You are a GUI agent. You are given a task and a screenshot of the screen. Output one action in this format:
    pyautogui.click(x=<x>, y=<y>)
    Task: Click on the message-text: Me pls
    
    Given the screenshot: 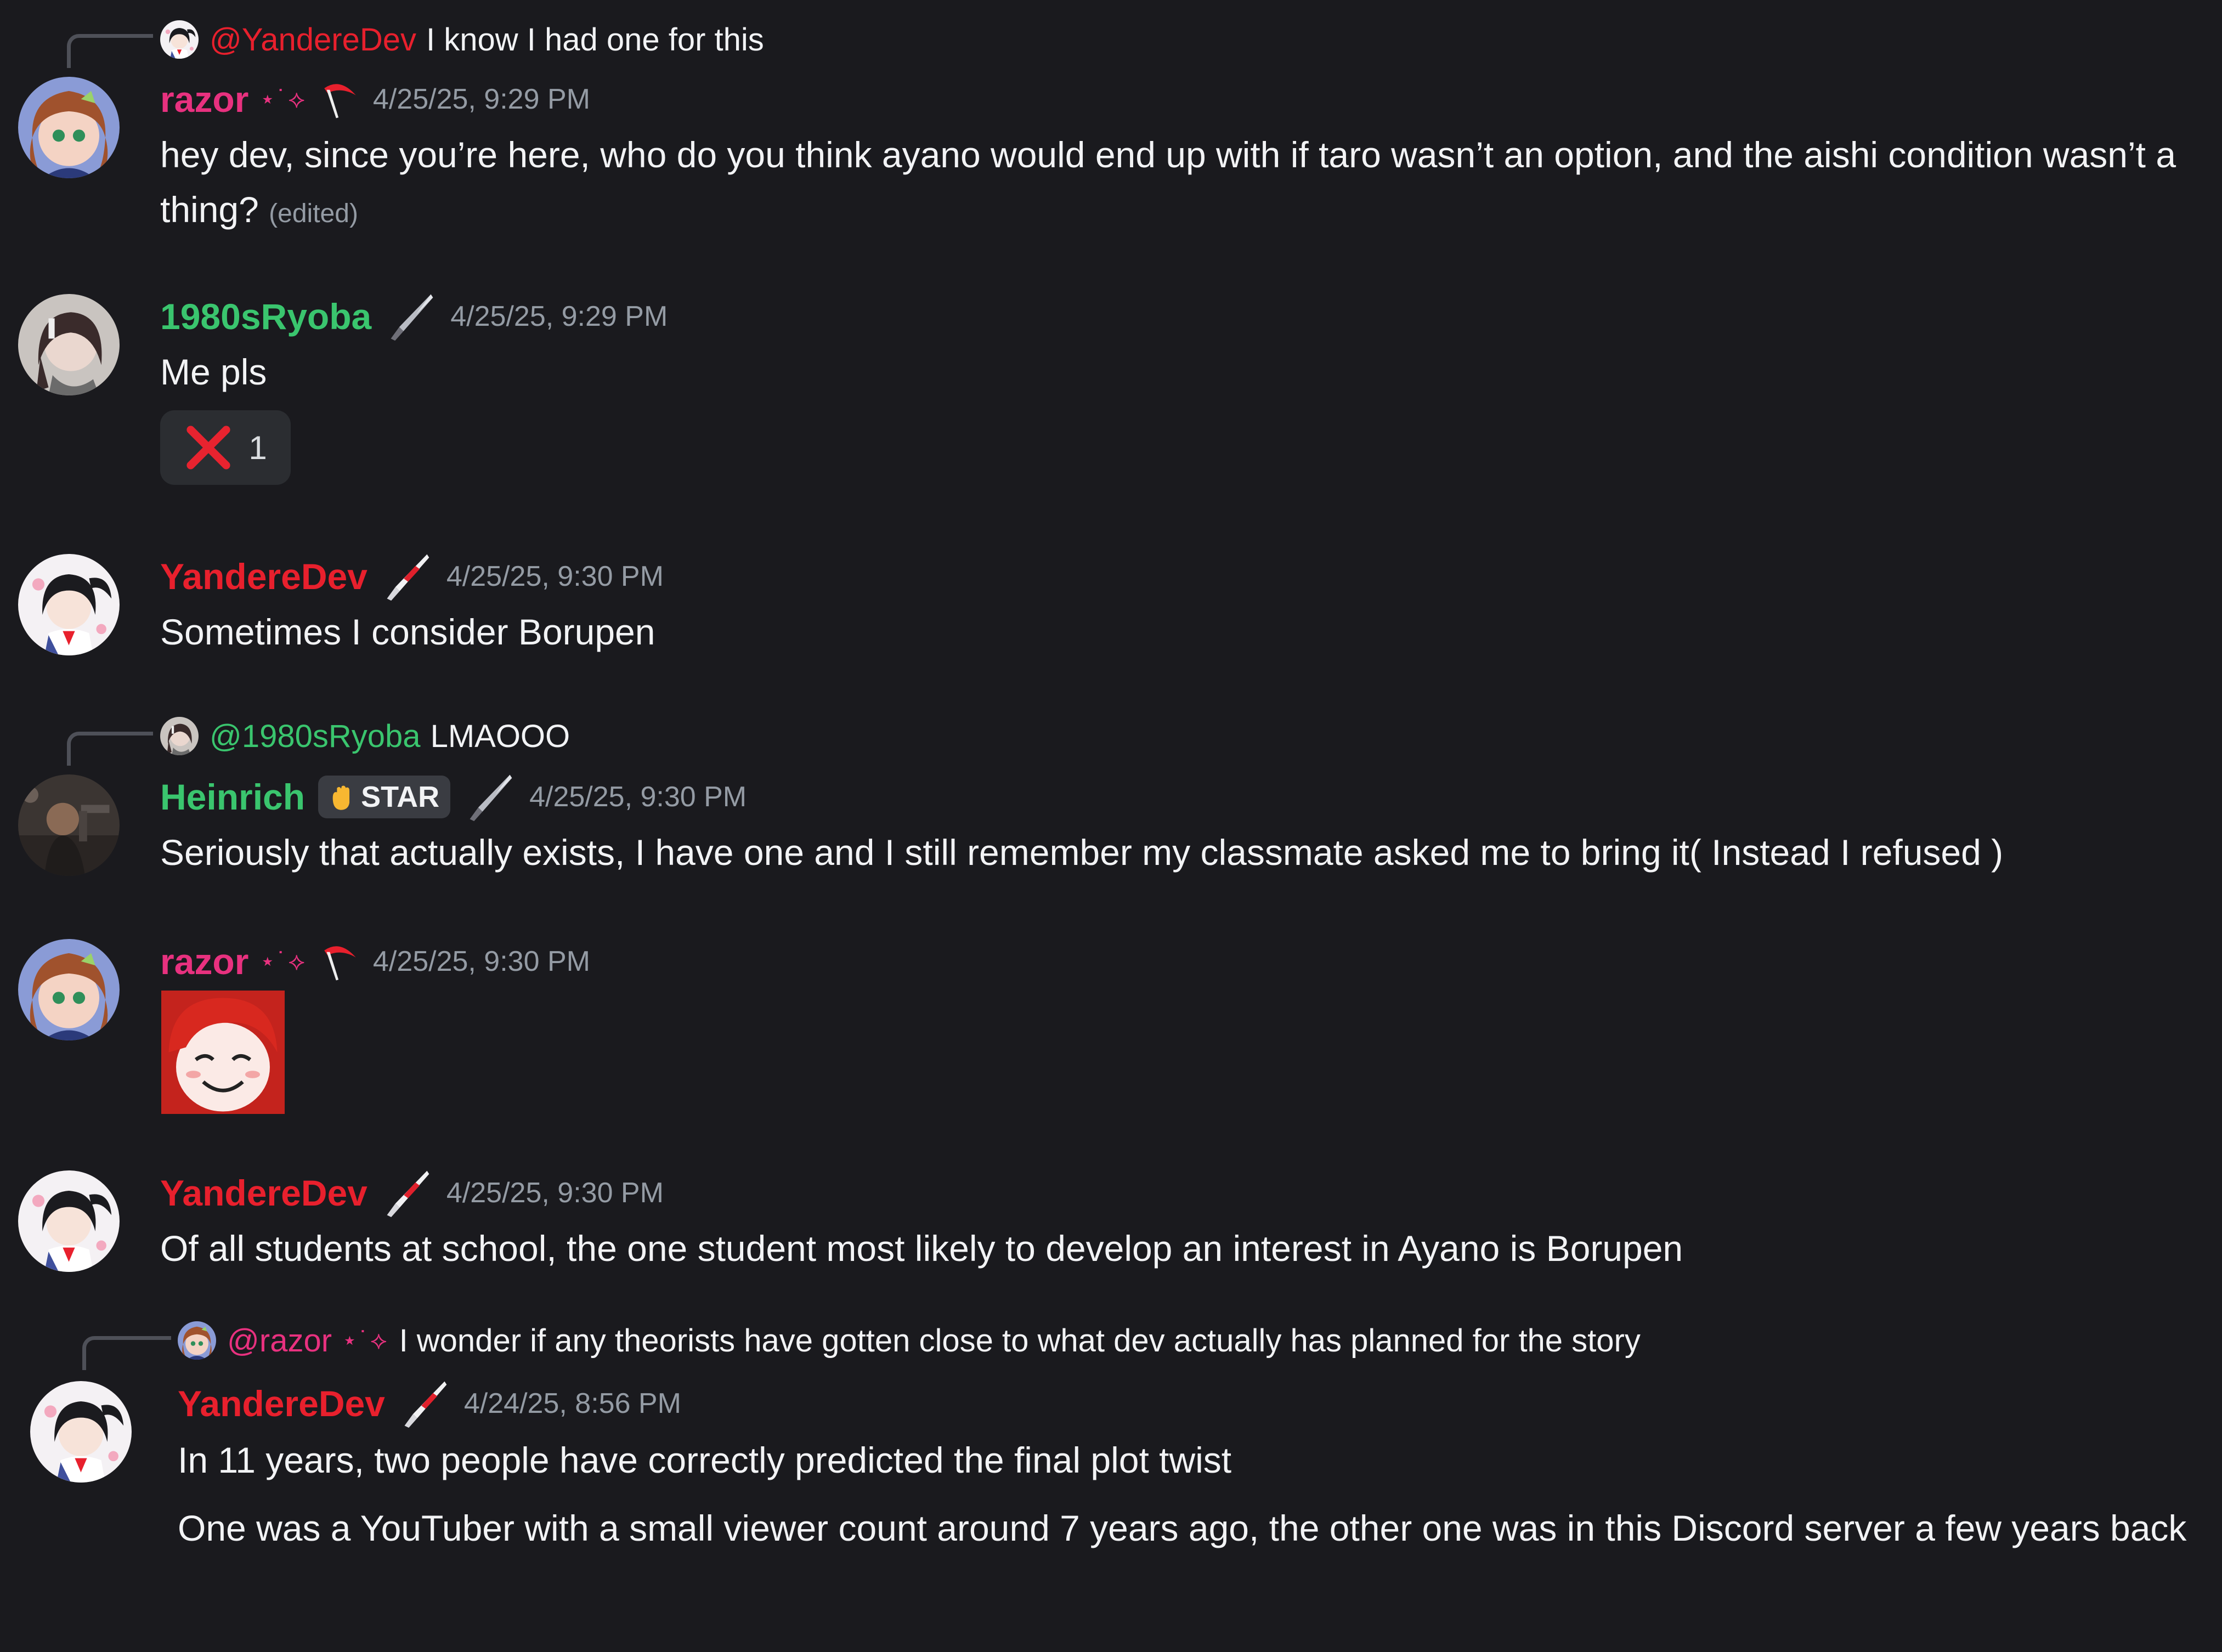 What is the action you would take?
    pyautogui.click(x=213, y=372)
    